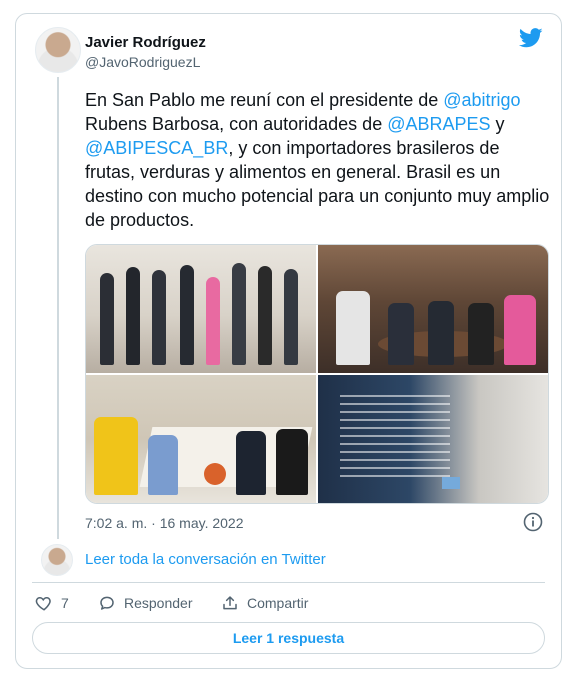 Image resolution: width=575 pixels, height=681 pixels. I want to click on author-avatar, so click(58, 50).